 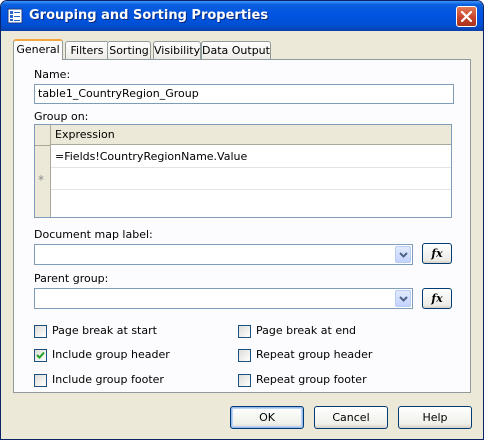 I want to click on include-group-header-label: Include group header, so click(x=111, y=354).